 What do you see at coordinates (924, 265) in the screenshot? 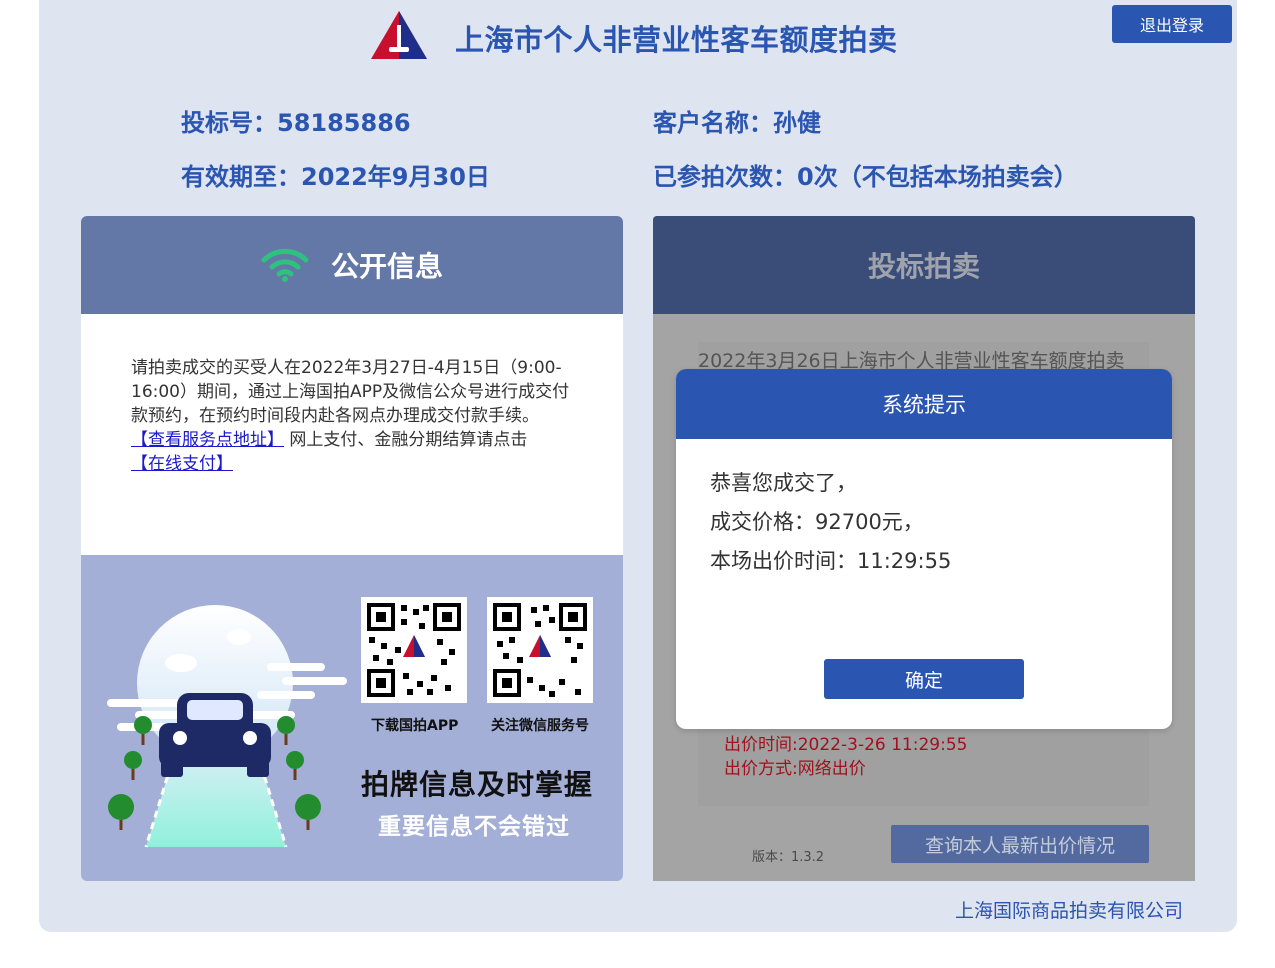
I see `bidding-title: 投标拍卖` at bounding box center [924, 265].